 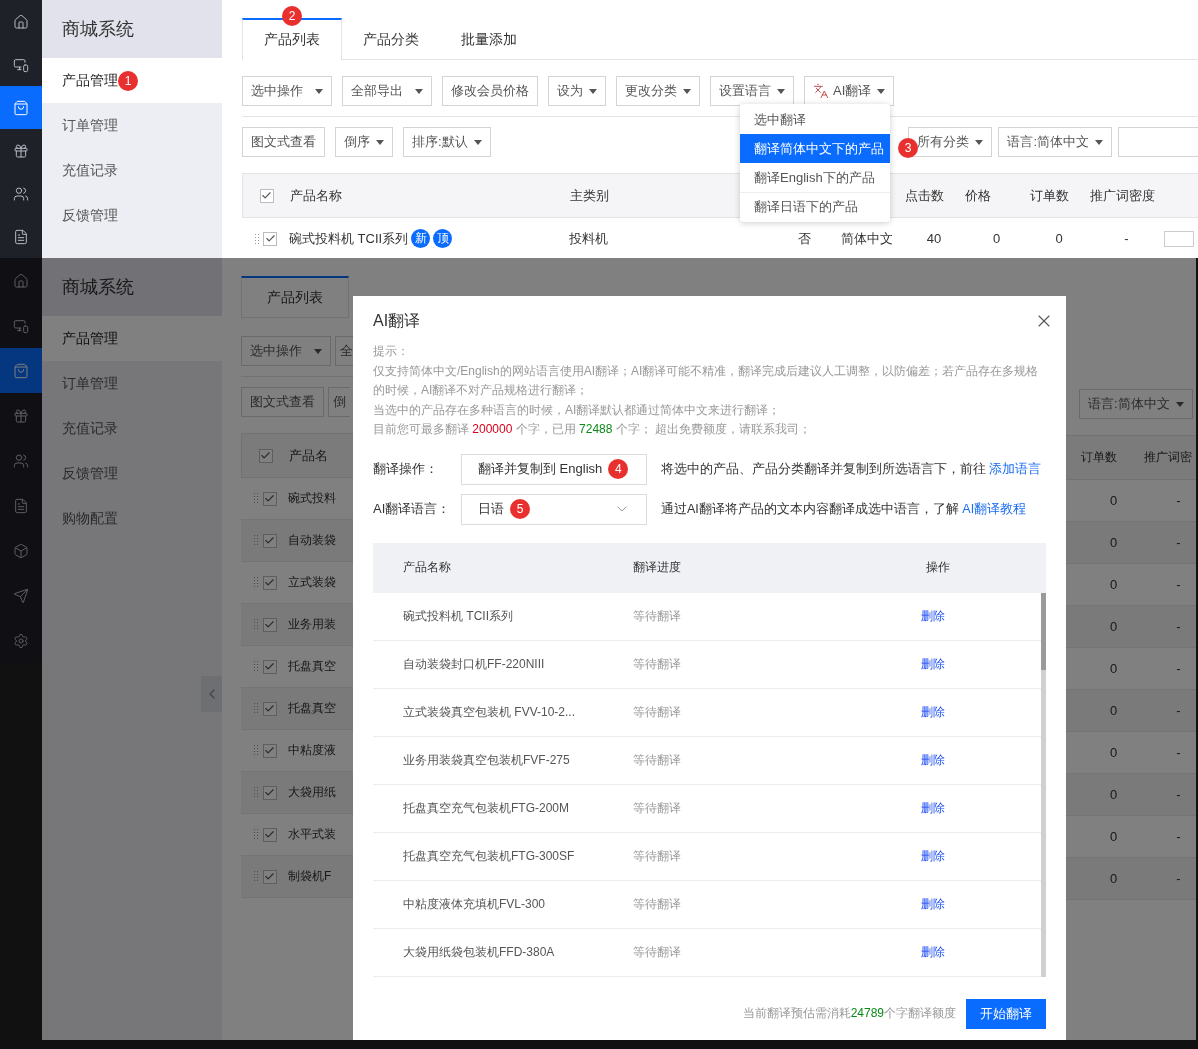 What do you see at coordinates (752, 91) in the screenshot?
I see `dropdown-button: 设置语言` at bounding box center [752, 91].